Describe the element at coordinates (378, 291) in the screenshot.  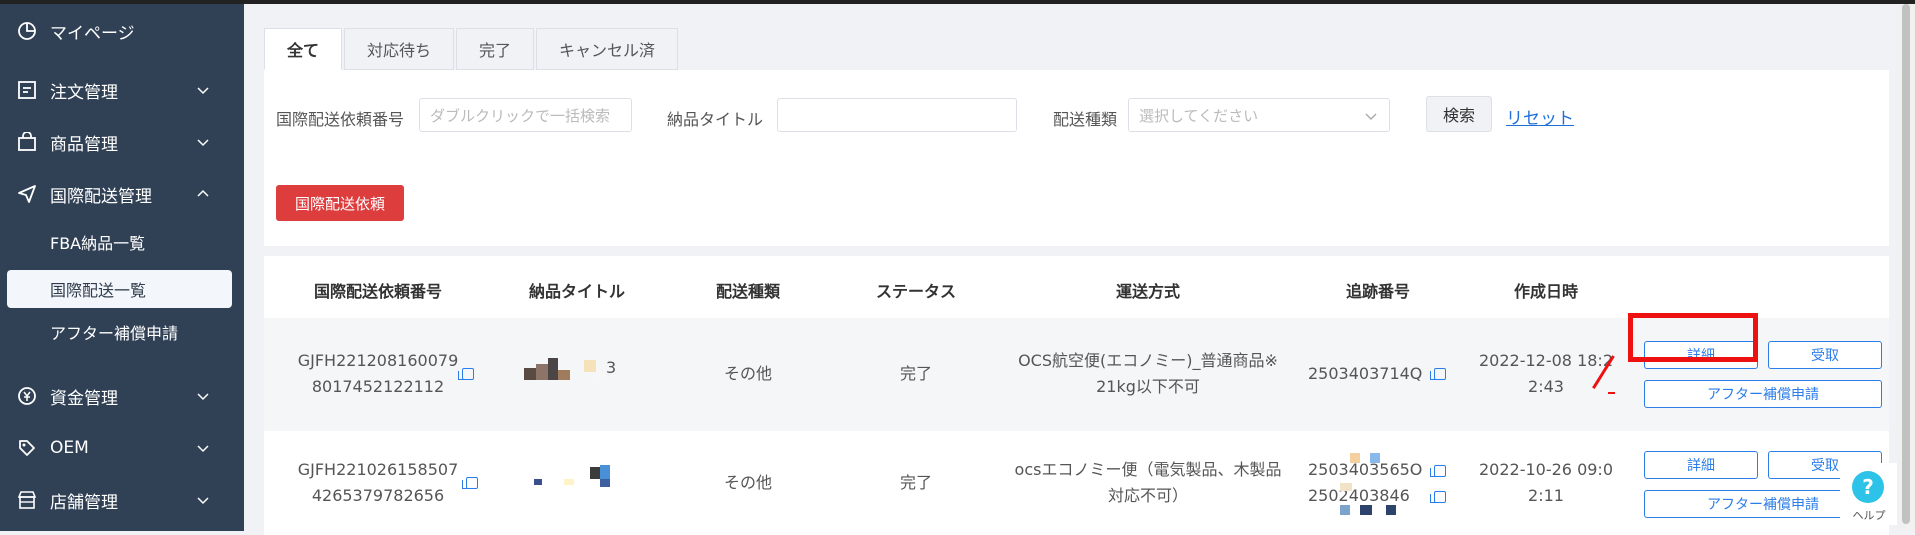
I see `th-shipping-no: 国際配送依頼番号` at that location.